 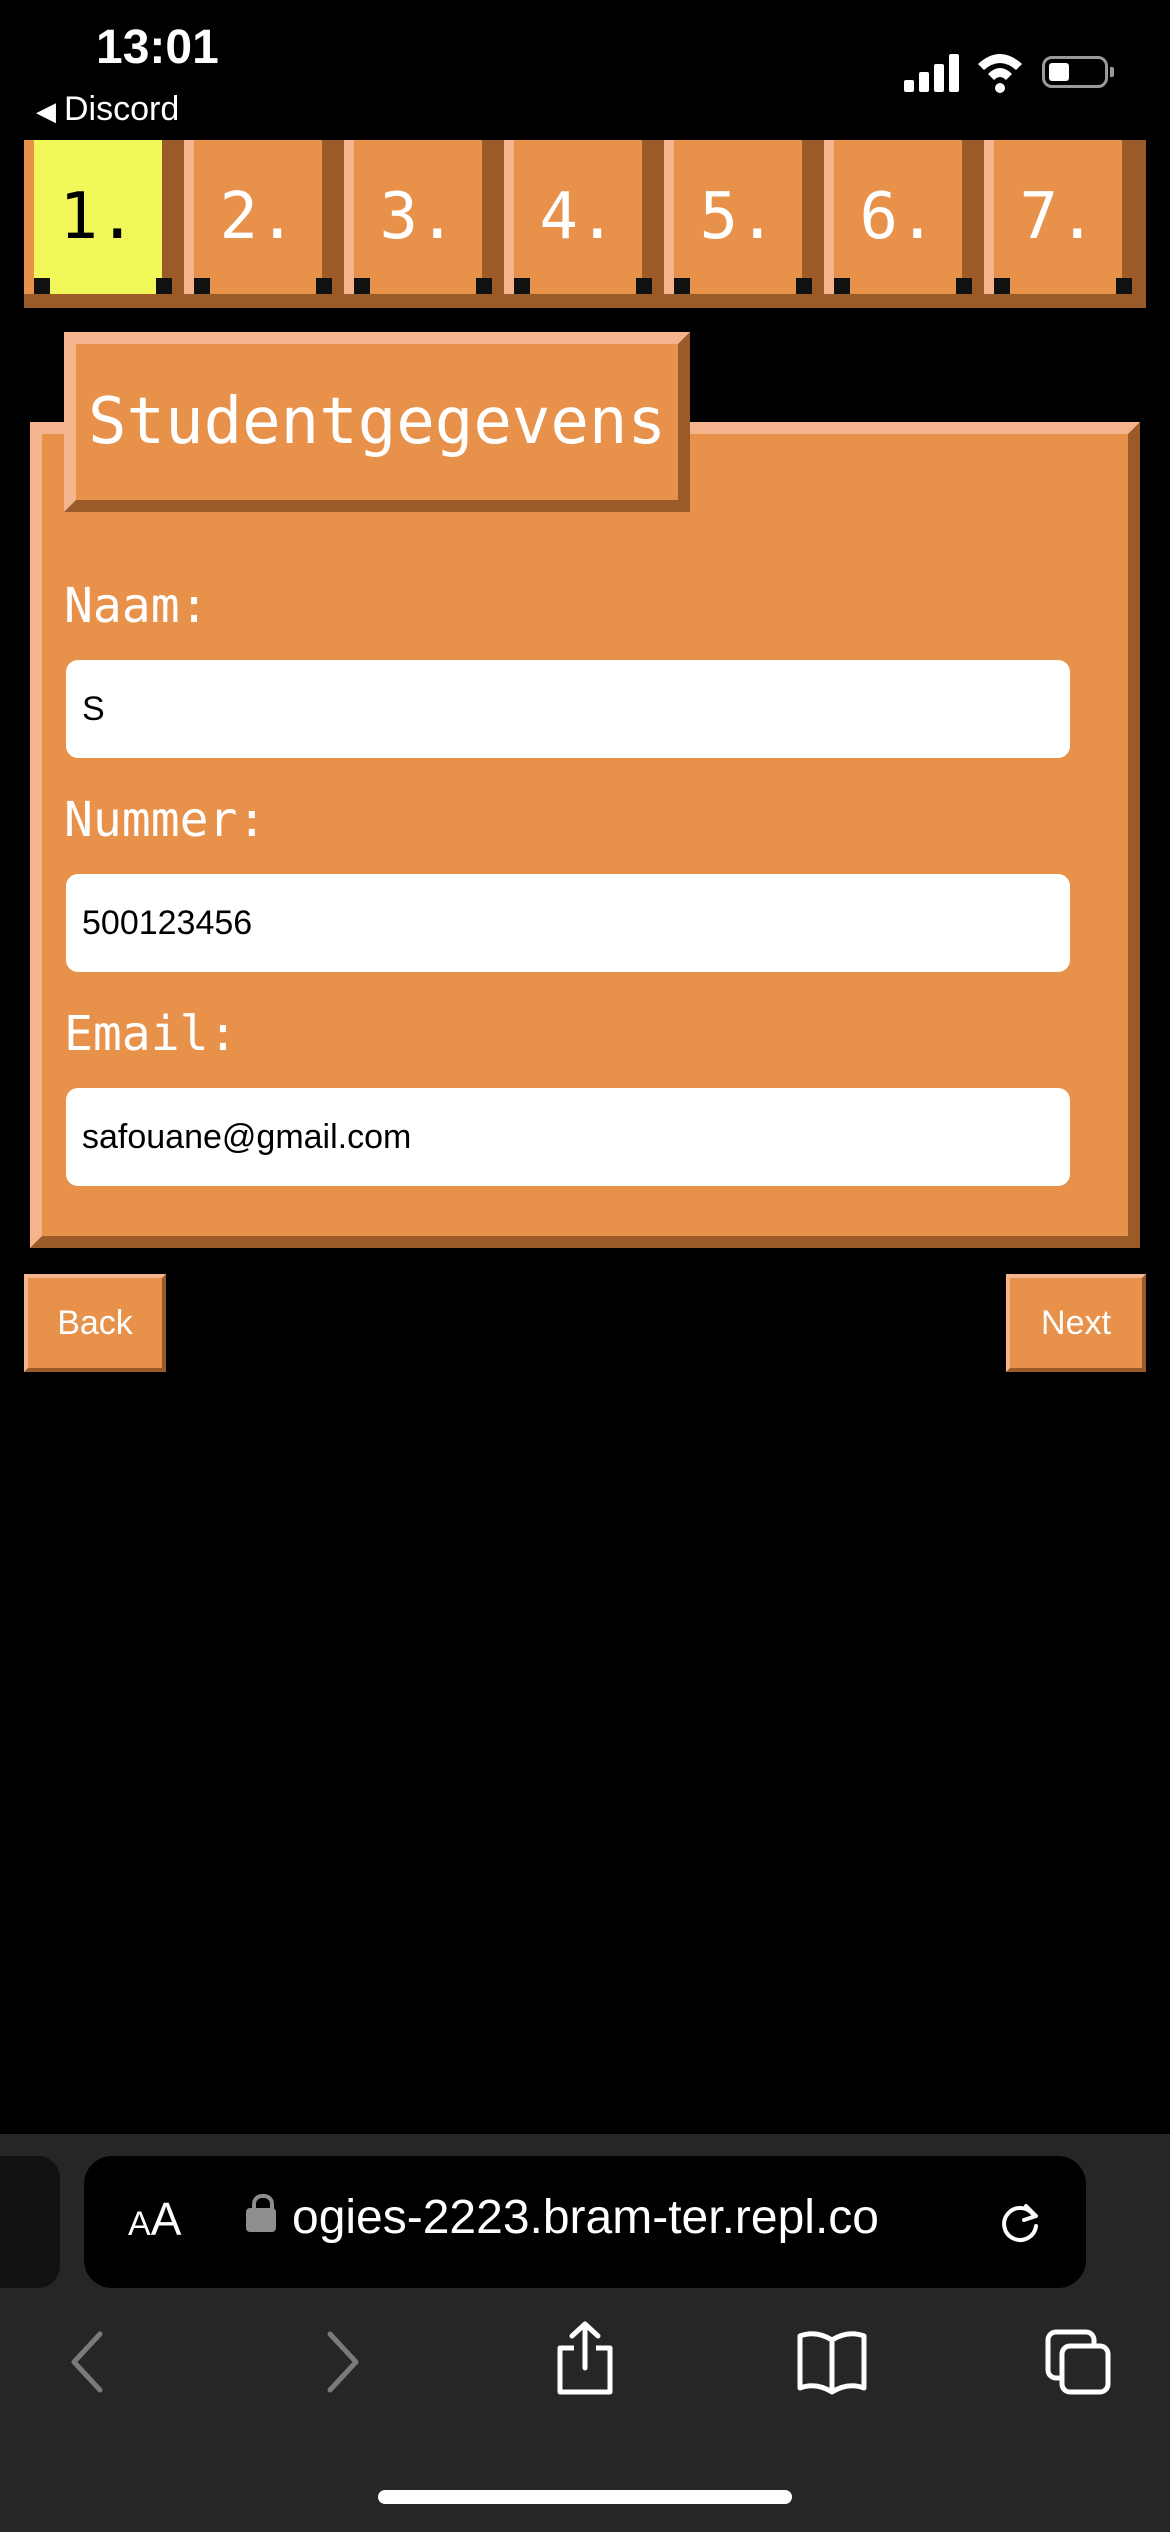 I want to click on wifi-icon, so click(x=1000, y=73).